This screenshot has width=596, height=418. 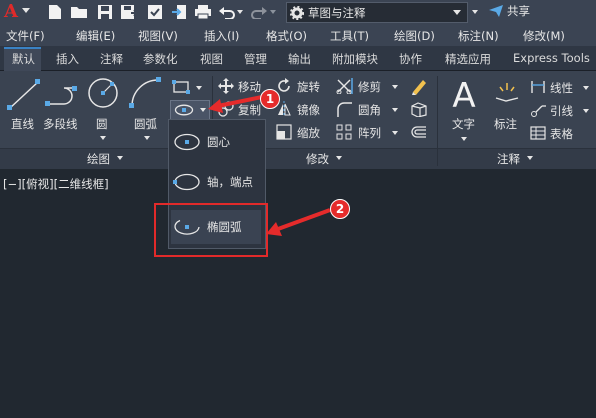 I want to click on text-button: A, so click(x=464, y=95).